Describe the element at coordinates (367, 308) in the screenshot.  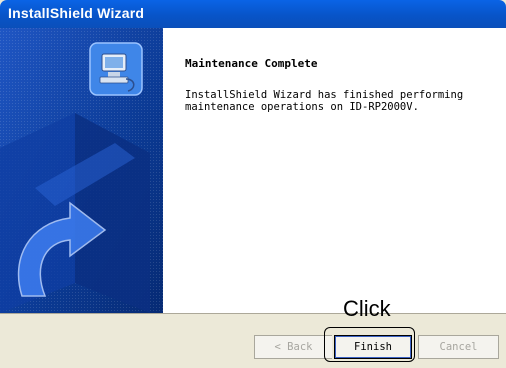
I see `click-annotation-label: Click` at that location.